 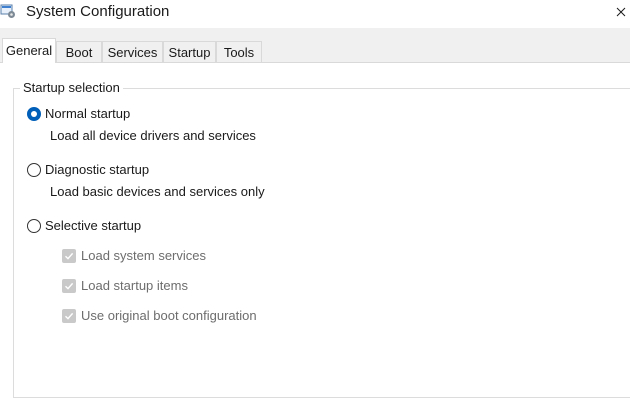 I want to click on selective-startup-radio: Selective startup, so click(x=84, y=225).